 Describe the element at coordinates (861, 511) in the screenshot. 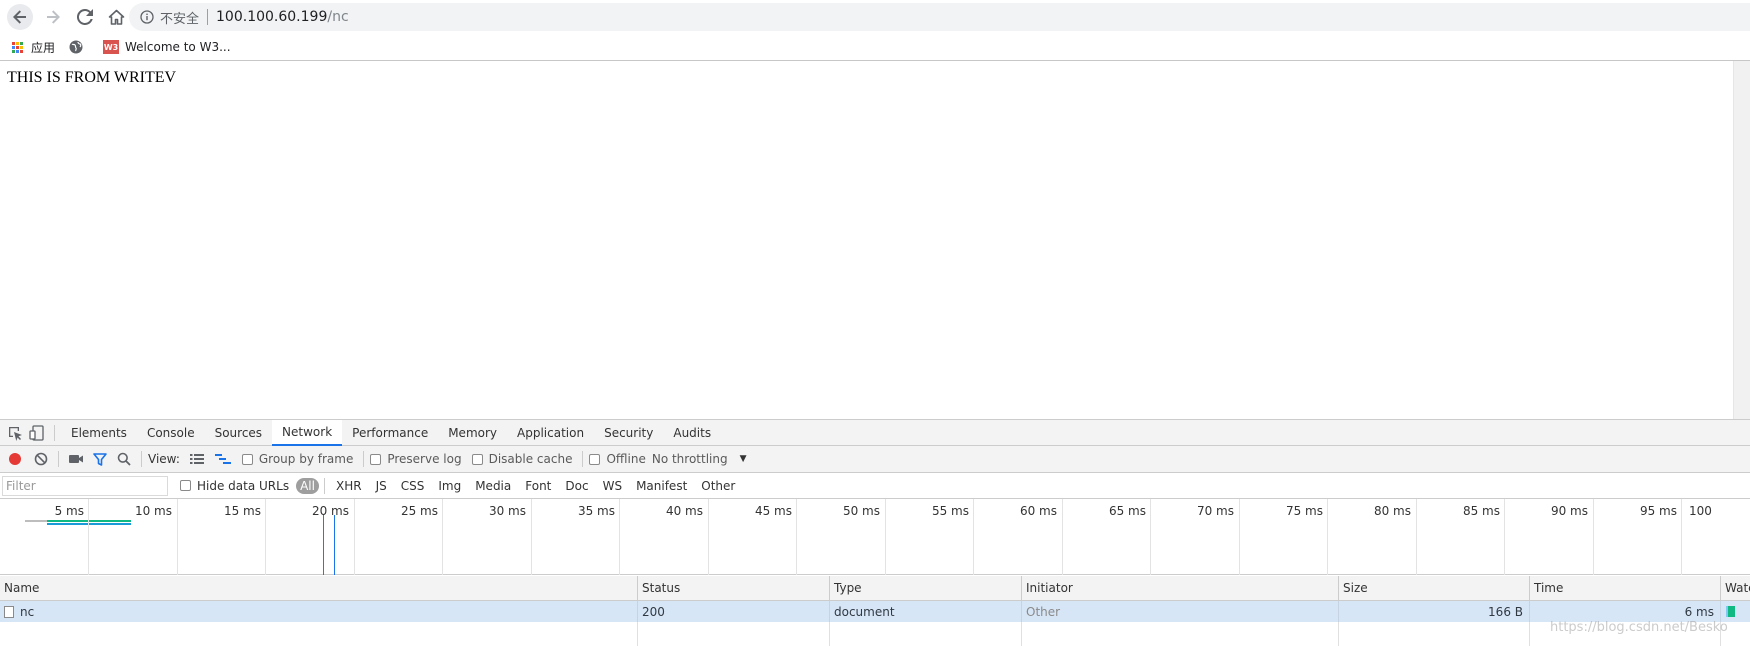

I see `timeline-tick-label: 50 ms` at that location.